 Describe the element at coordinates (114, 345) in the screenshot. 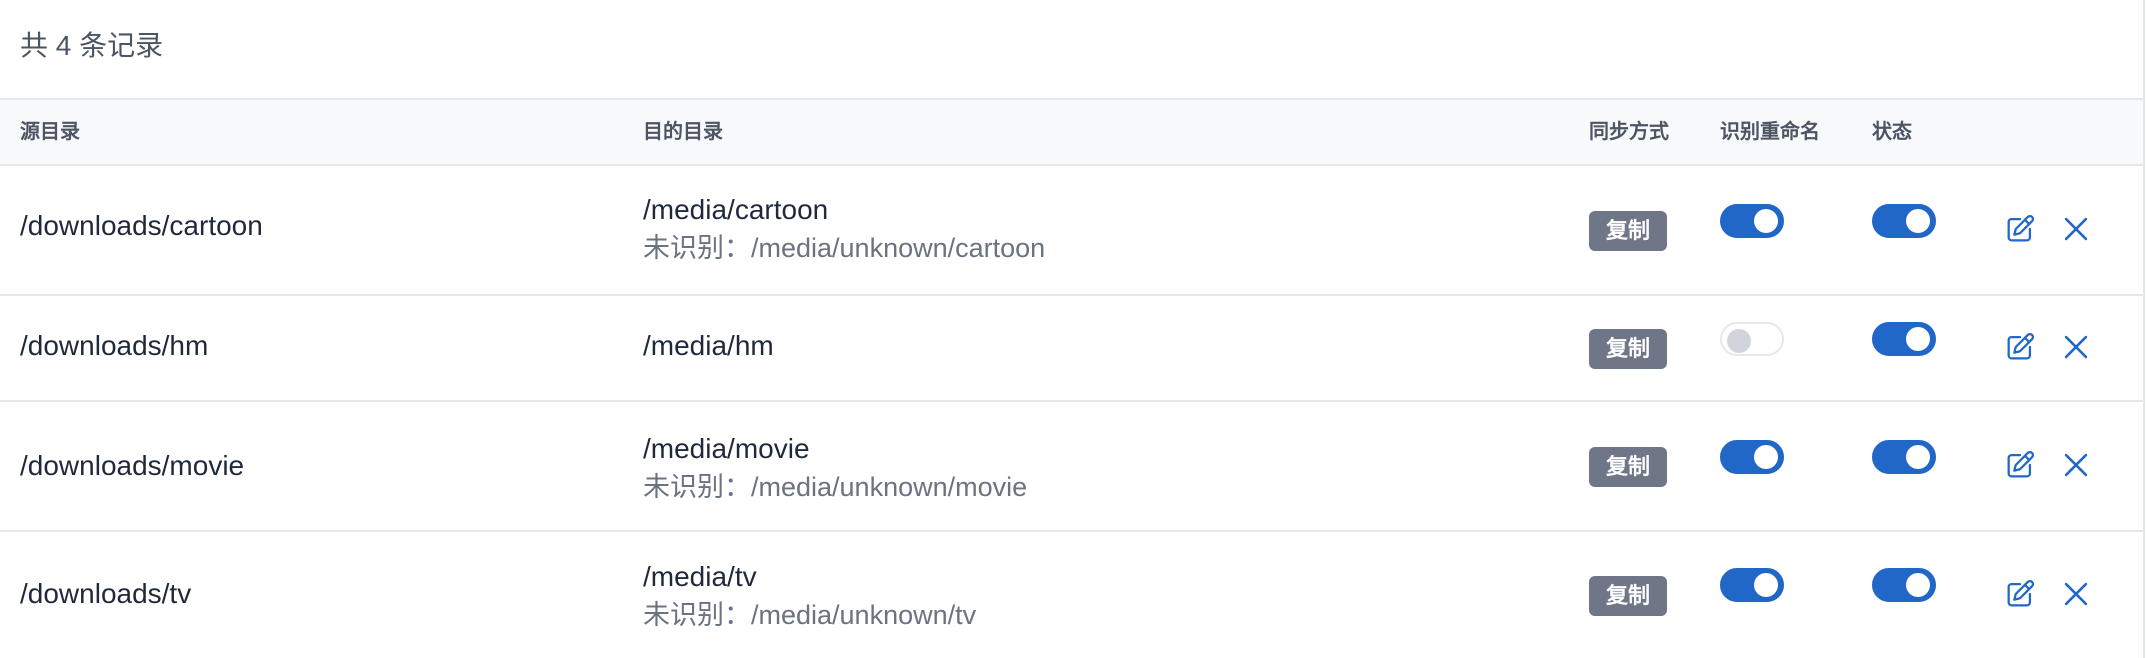

I see `source-dir: /downloads/hm` at that location.